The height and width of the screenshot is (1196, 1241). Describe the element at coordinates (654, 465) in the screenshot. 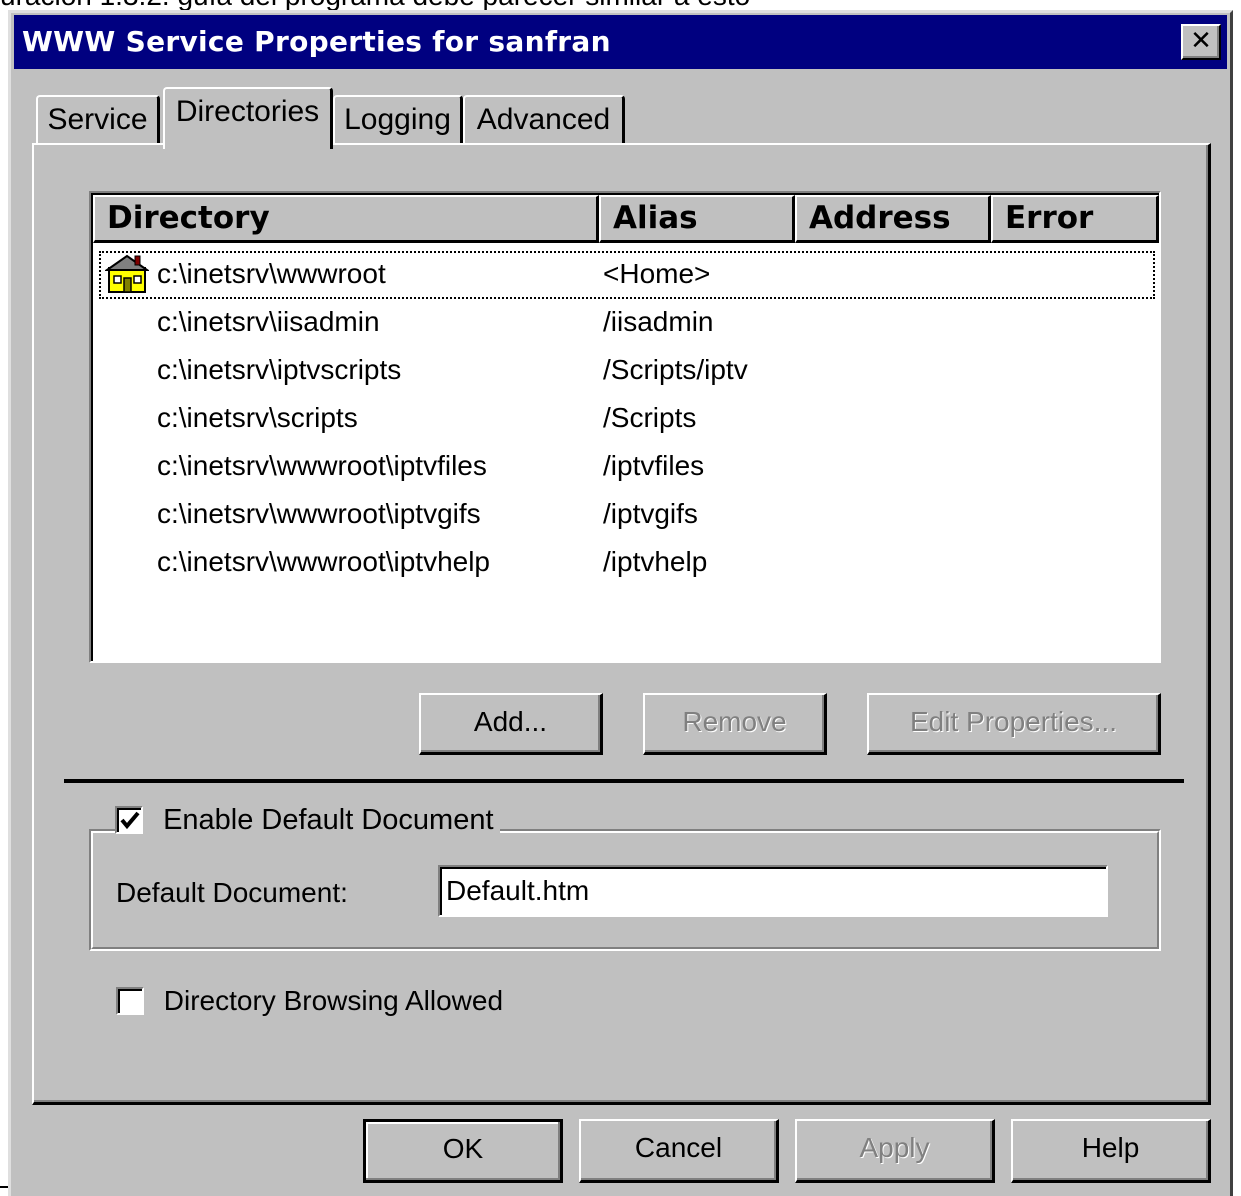

I see `directory-alias: /iptvfiles` at that location.